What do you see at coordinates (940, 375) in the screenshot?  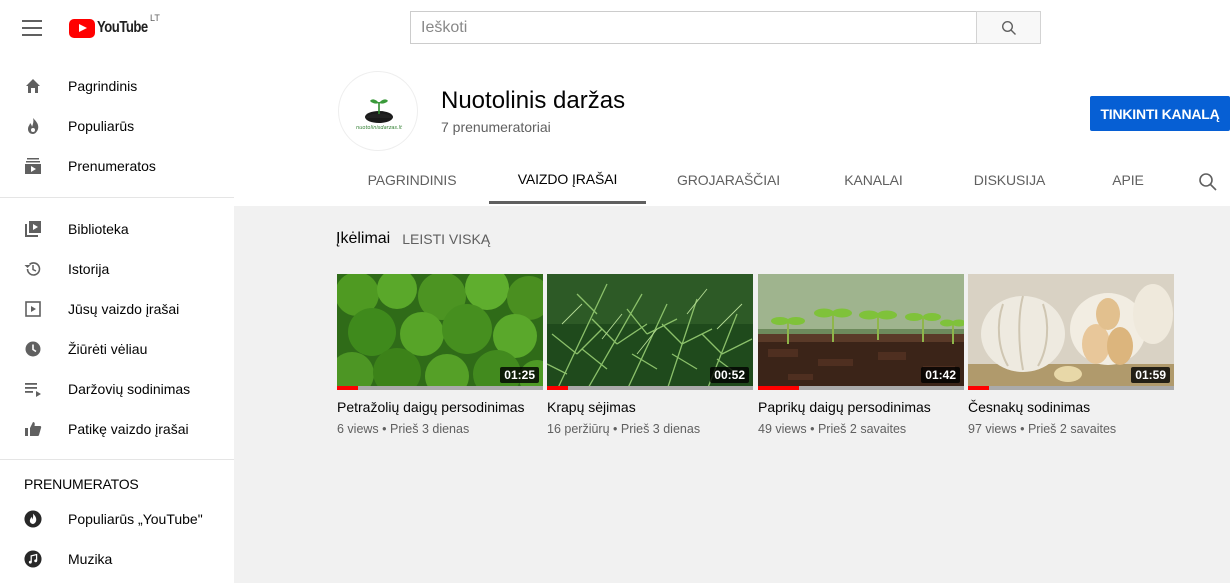 I see `video-duration: 01:42` at bounding box center [940, 375].